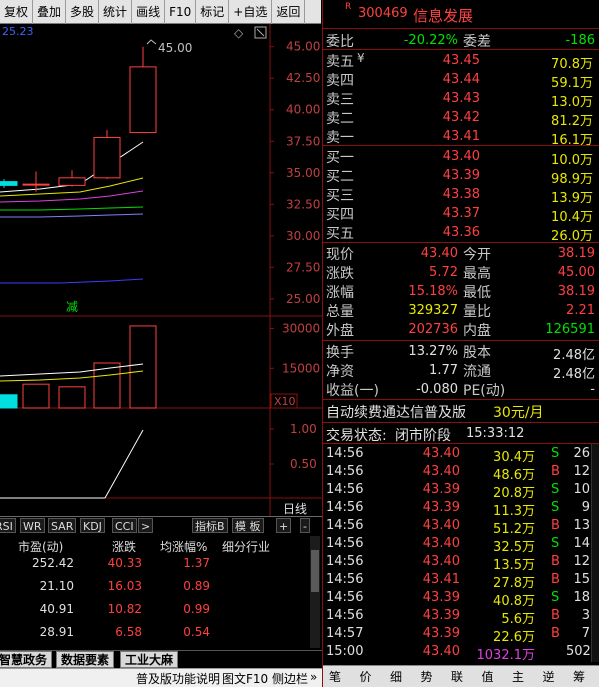 This screenshot has height=687, width=599. What do you see at coordinates (178, 678) in the screenshot?
I see `feature-help-link: 普及版功能说明` at bounding box center [178, 678].